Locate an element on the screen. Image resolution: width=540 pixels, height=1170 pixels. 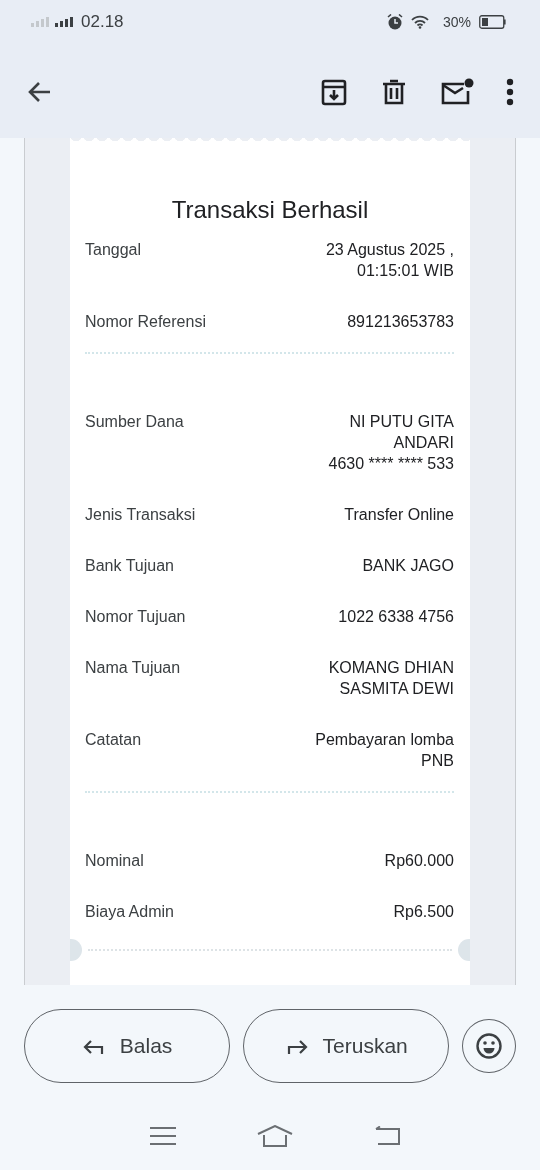
alarm-icon is located at coordinates (394, 21).